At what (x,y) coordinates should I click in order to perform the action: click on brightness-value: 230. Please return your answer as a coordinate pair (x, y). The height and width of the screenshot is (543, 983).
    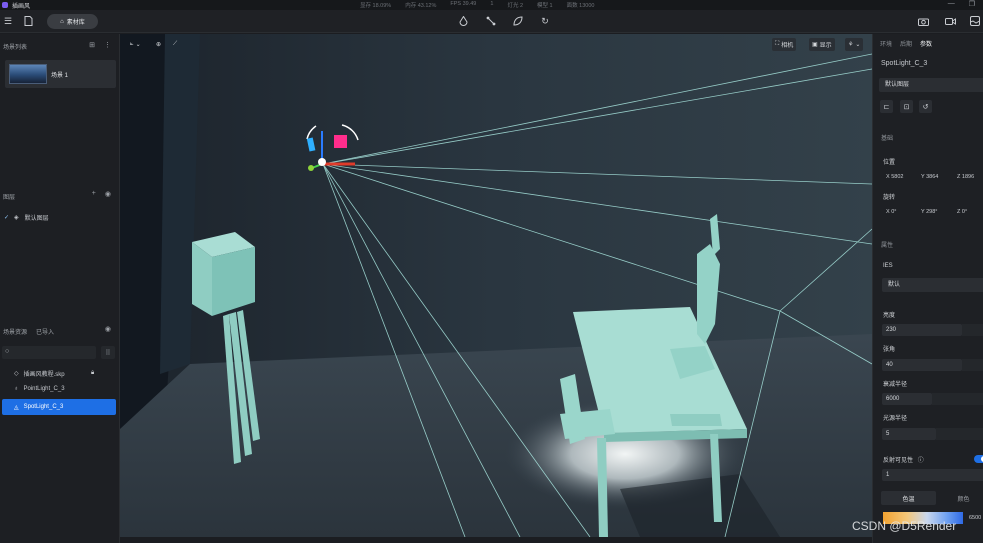
    Looking at the image, I should click on (891, 330).